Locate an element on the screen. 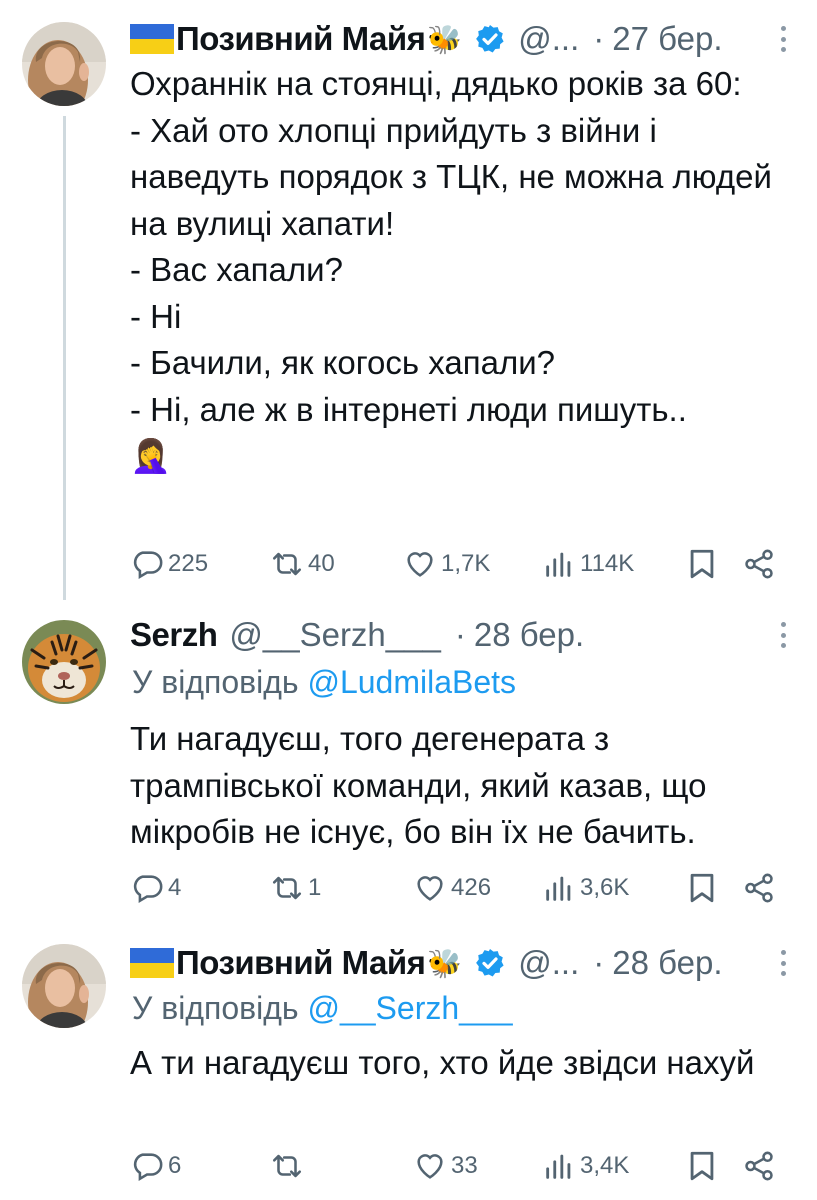 Image resolution: width=817 pixels, height=1200 pixels. tweet-header: Позивний Майя 🐝 @... · 27 бер. is located at coordinates (458, 39).